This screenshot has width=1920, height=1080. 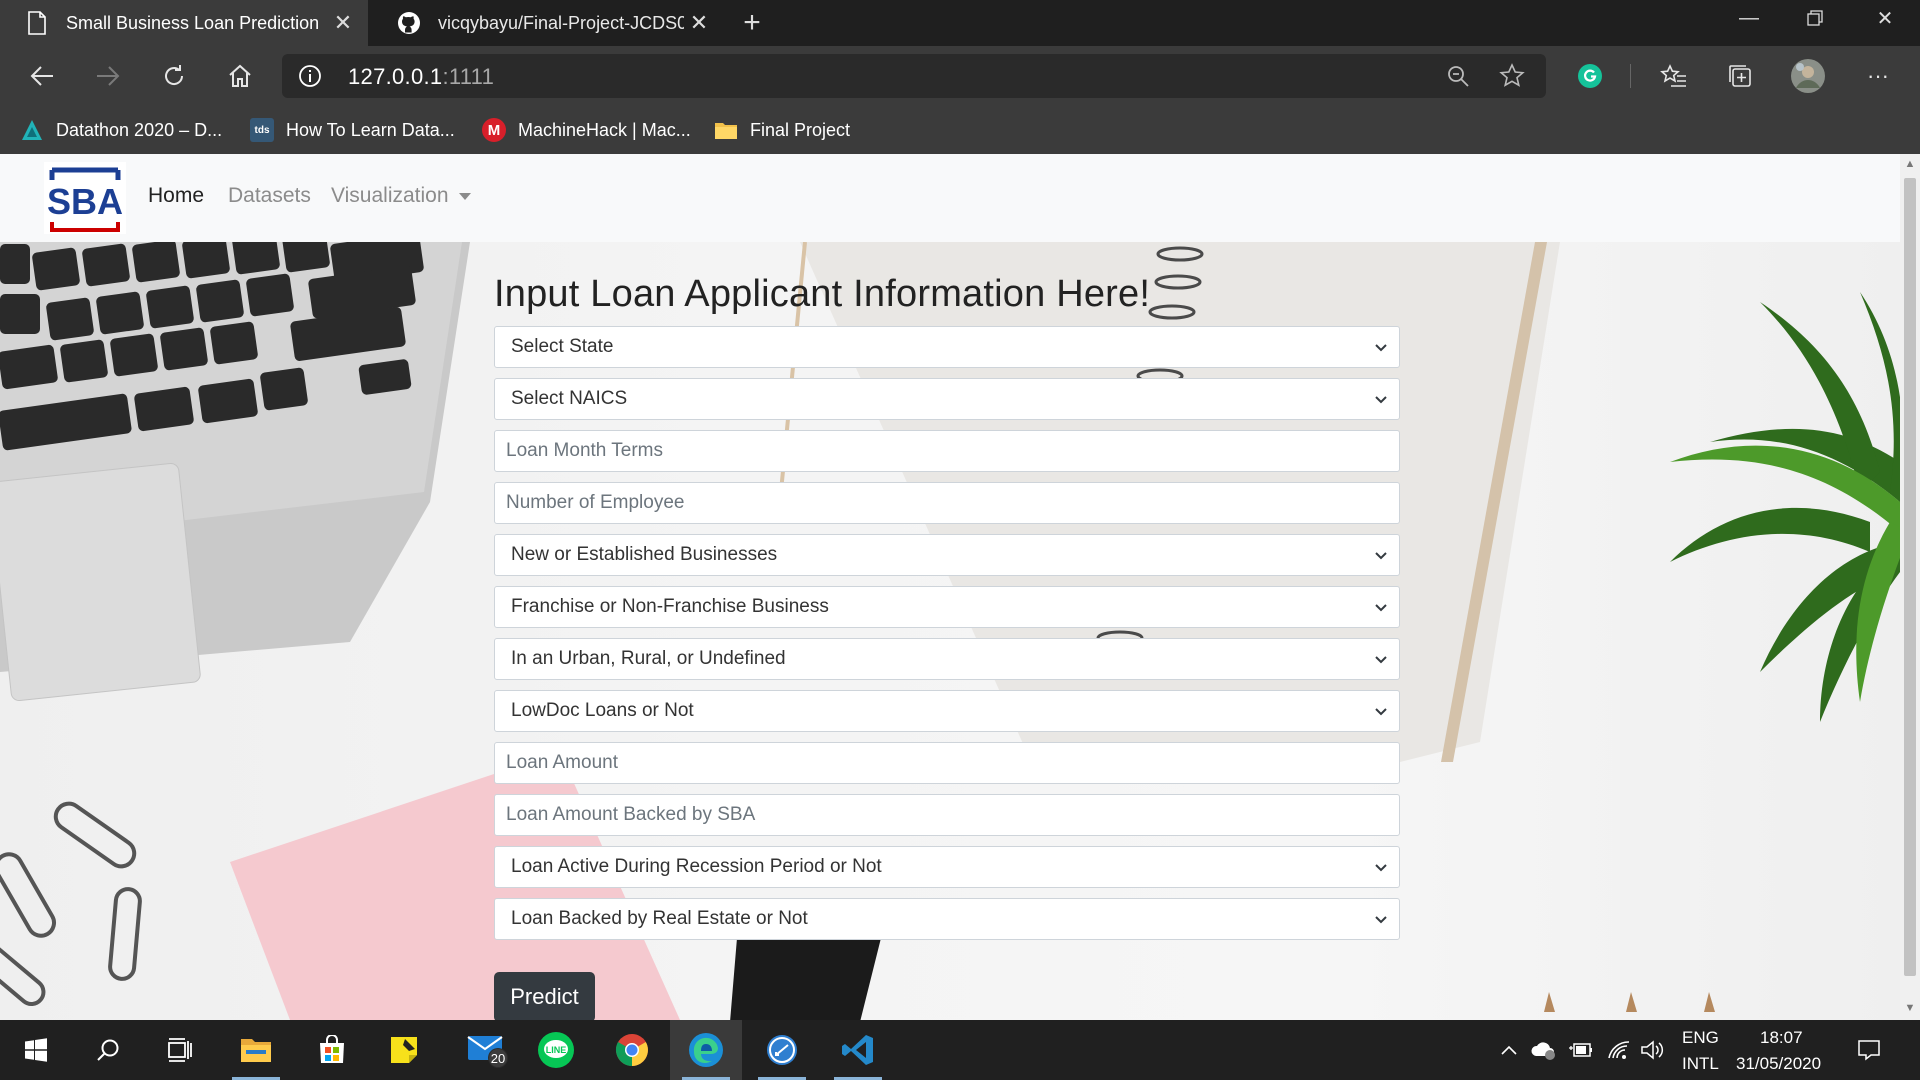 What do you see at coordinates (310, 76) in the screenshot?
I see `site-info-icon` at bounding box center [310, 76].